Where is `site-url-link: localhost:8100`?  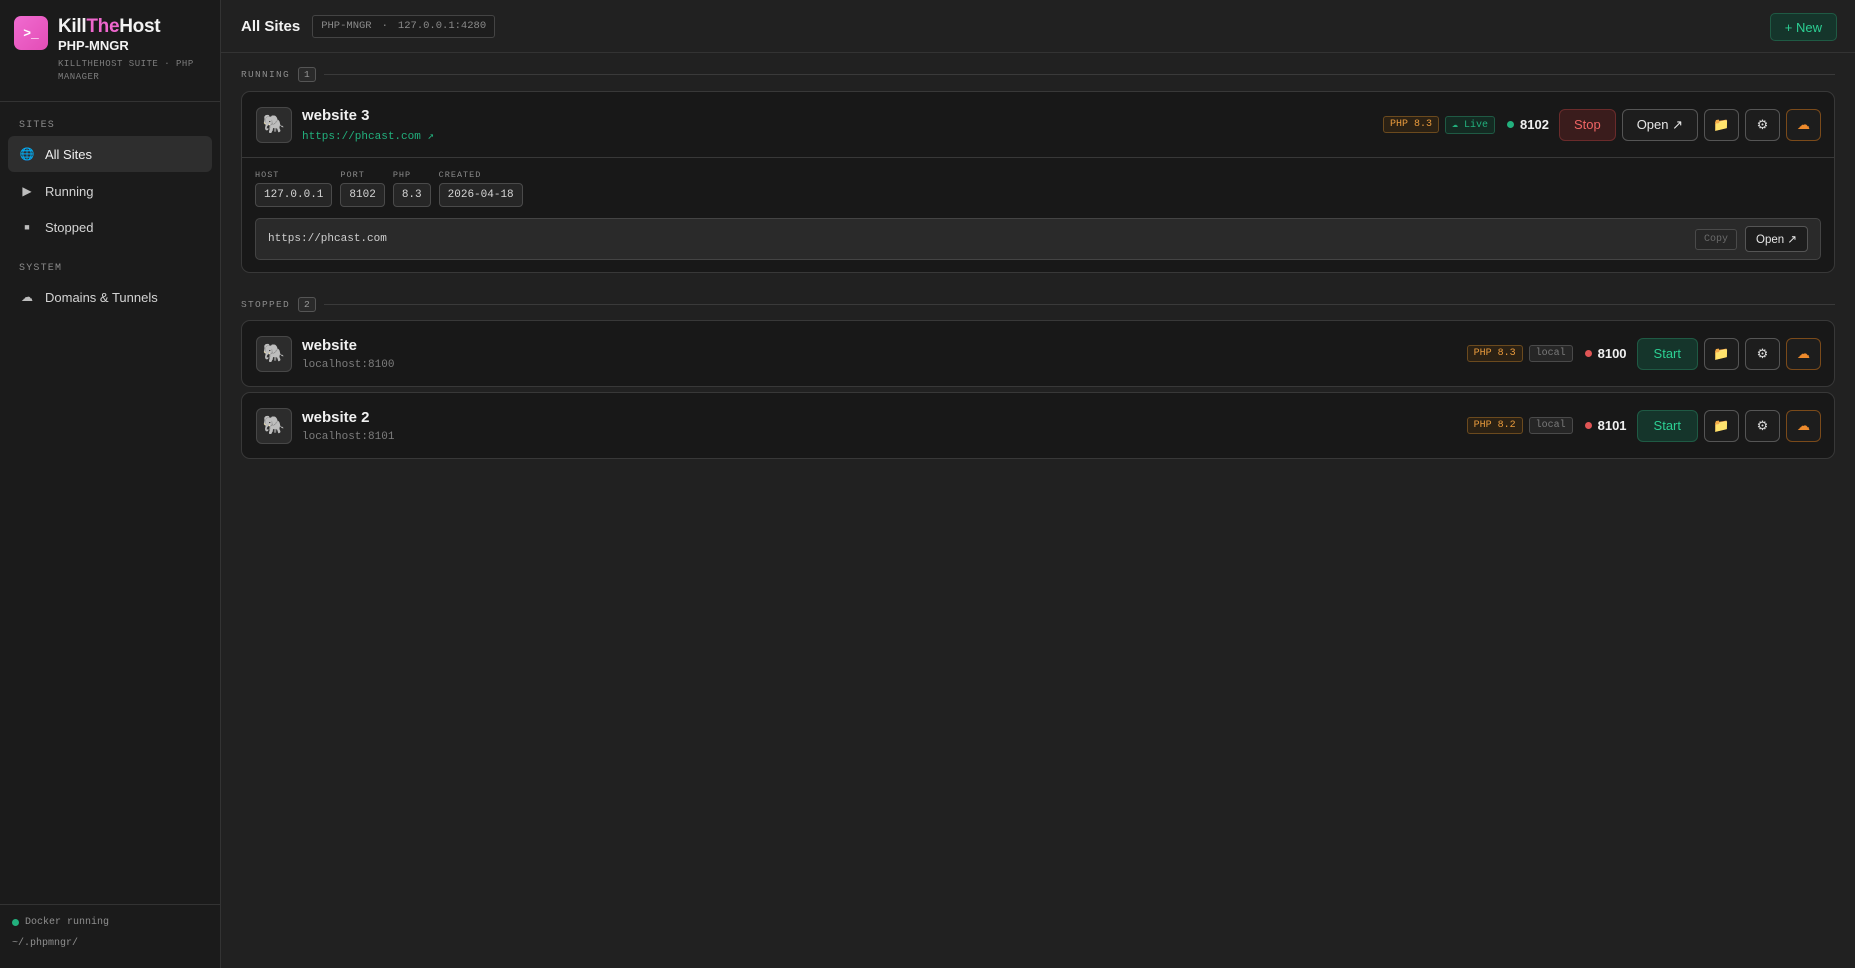 site-url-link: localhost:8100 is located at coordinates (348, 365).